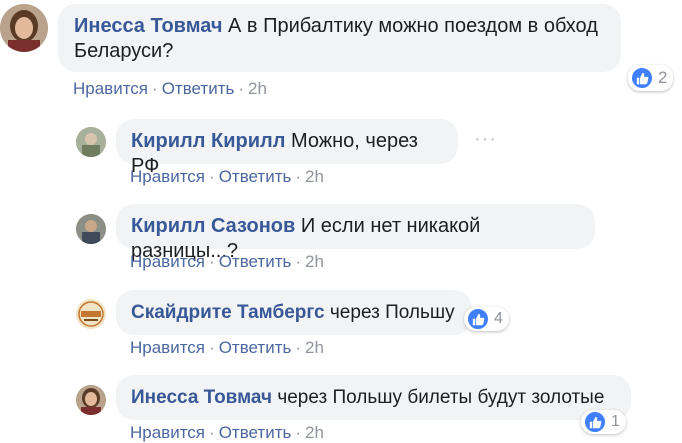  I want to click on comment-author: Скайдрите Тамбергс, so click(228, 312).